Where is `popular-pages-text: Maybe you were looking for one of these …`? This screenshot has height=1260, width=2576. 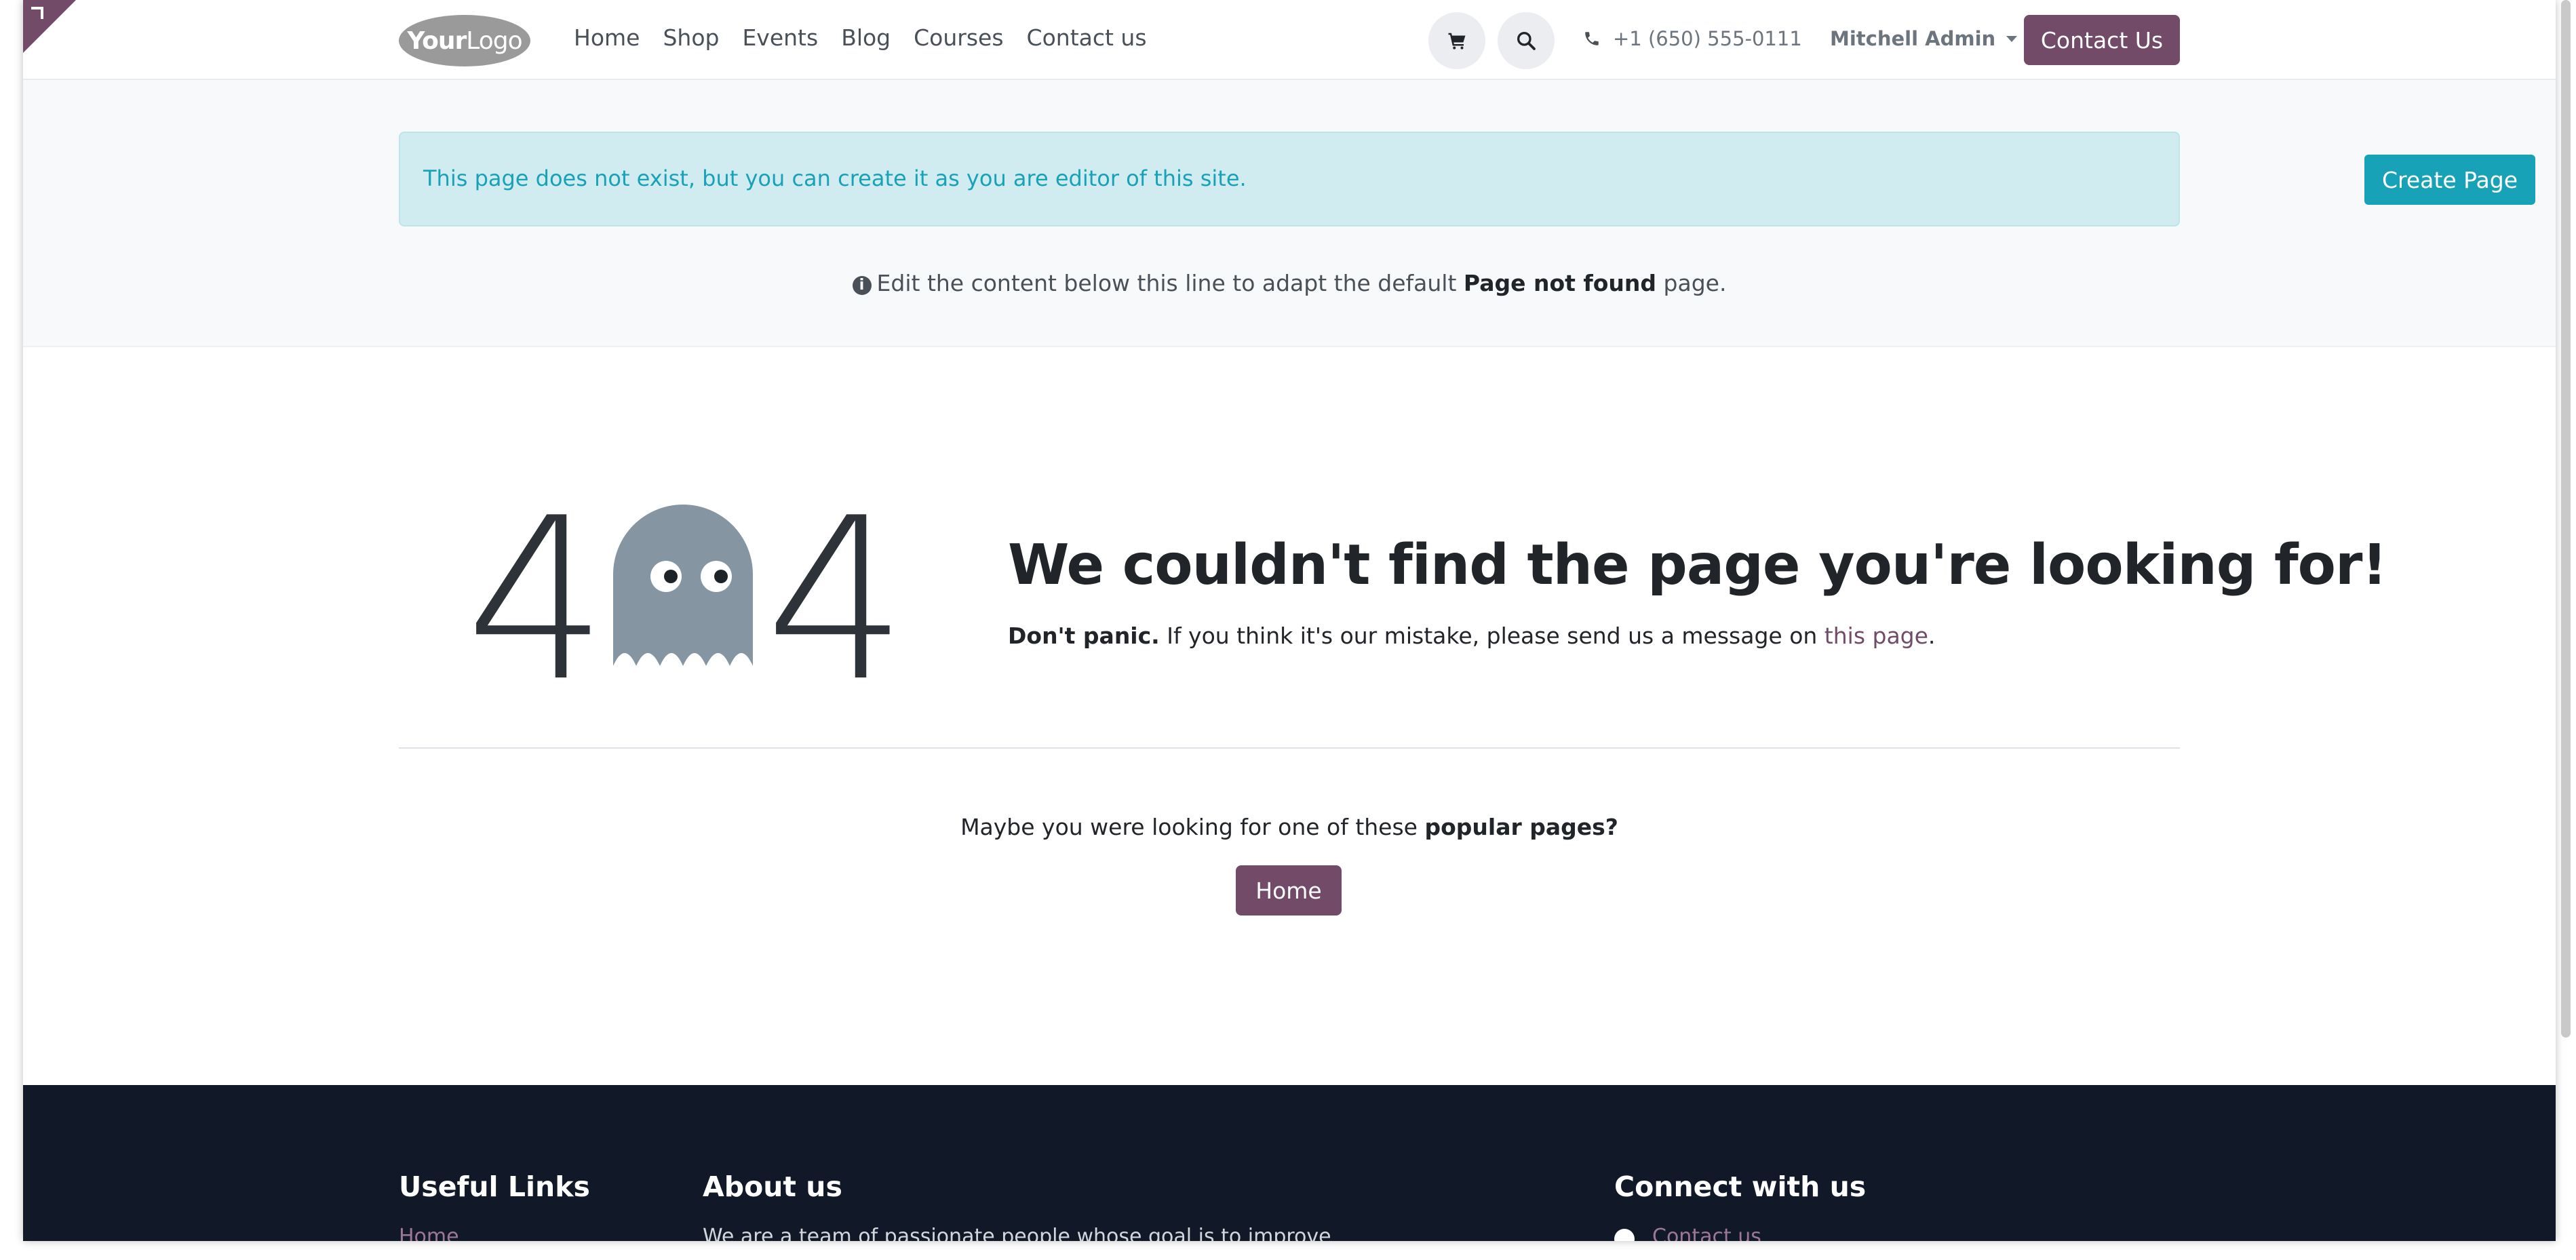 popular-pages-text: Maybe you were looking for one of these … is located at coordinates (1289, 827).